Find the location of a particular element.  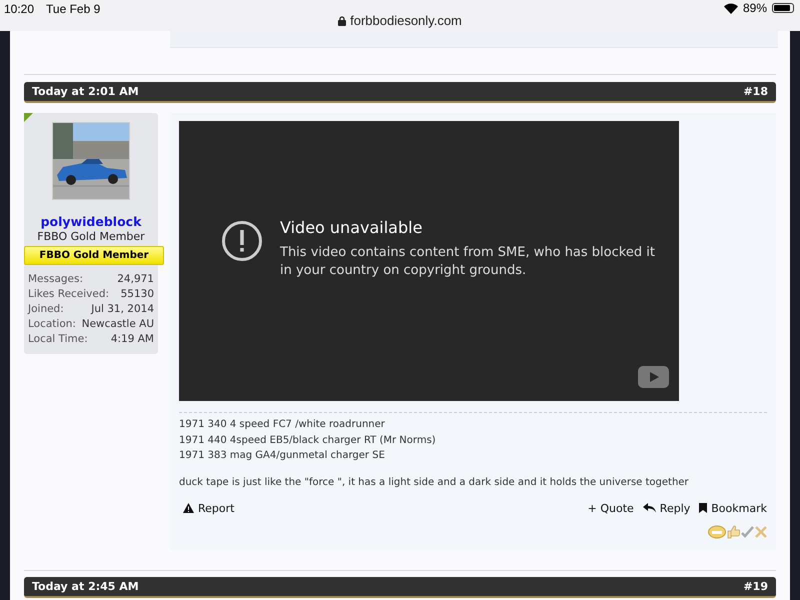

report-button: Report is located at coordinates (208, 508).